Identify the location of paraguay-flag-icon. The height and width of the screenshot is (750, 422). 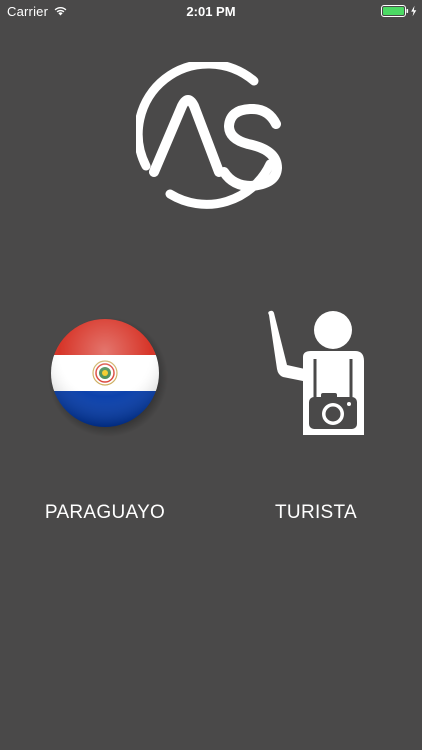
(108, 377).